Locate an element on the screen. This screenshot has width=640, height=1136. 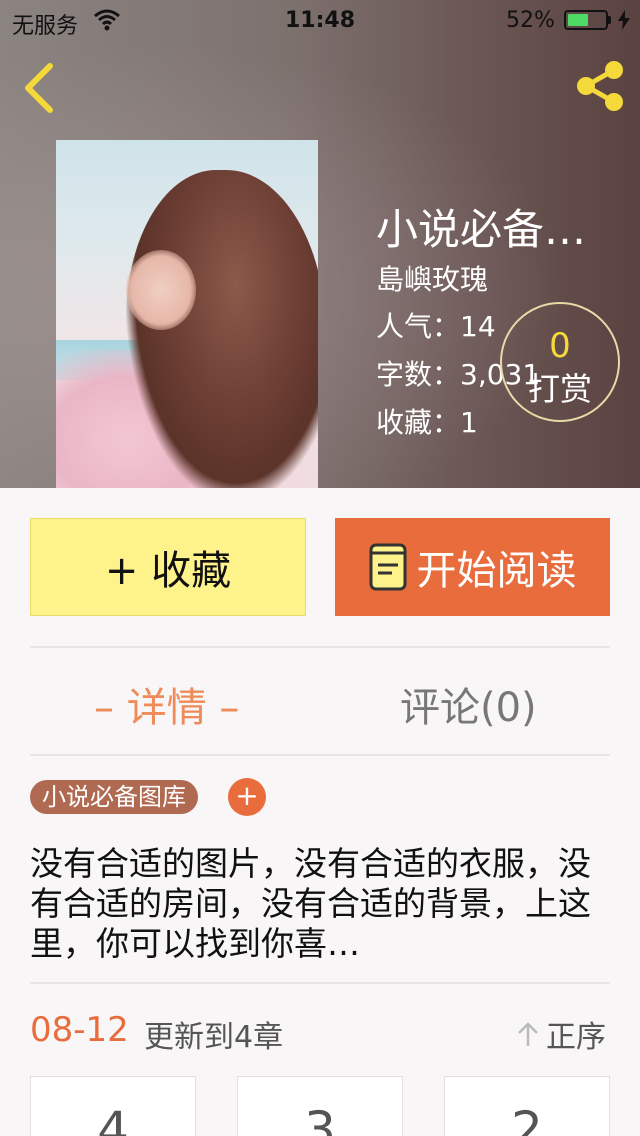
book-author: 島嶼玫瑰 is located at coordinates (432, 279).